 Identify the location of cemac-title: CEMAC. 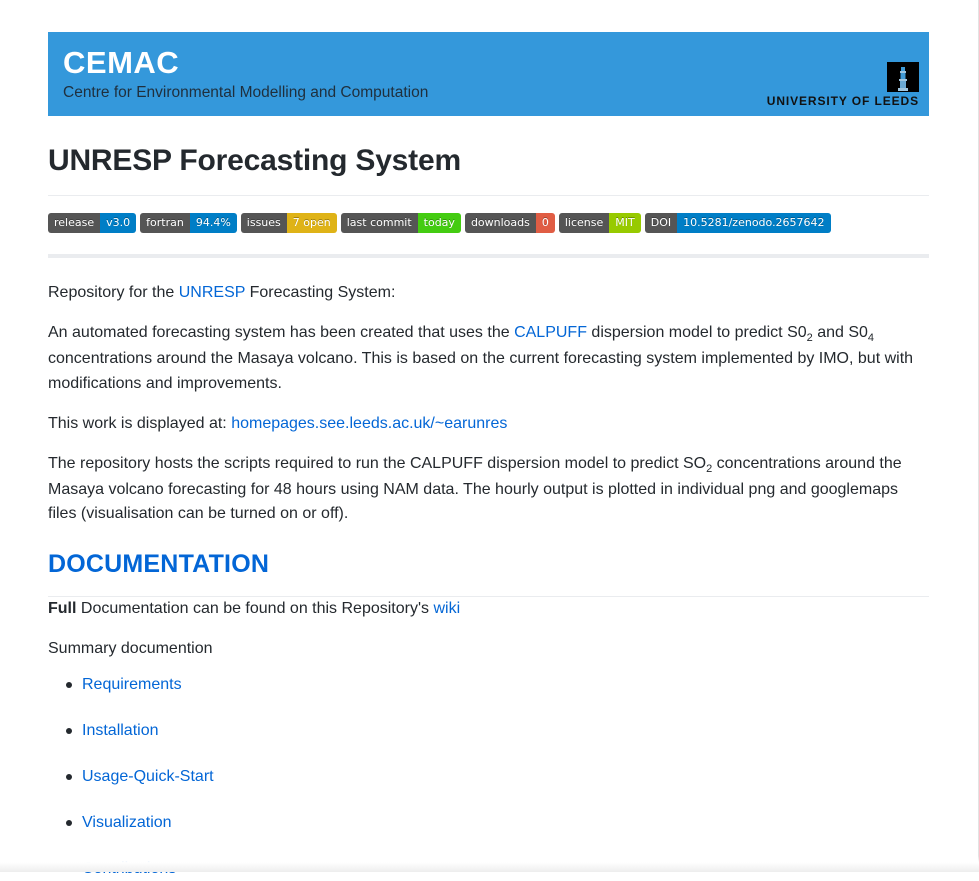
(121, 63).